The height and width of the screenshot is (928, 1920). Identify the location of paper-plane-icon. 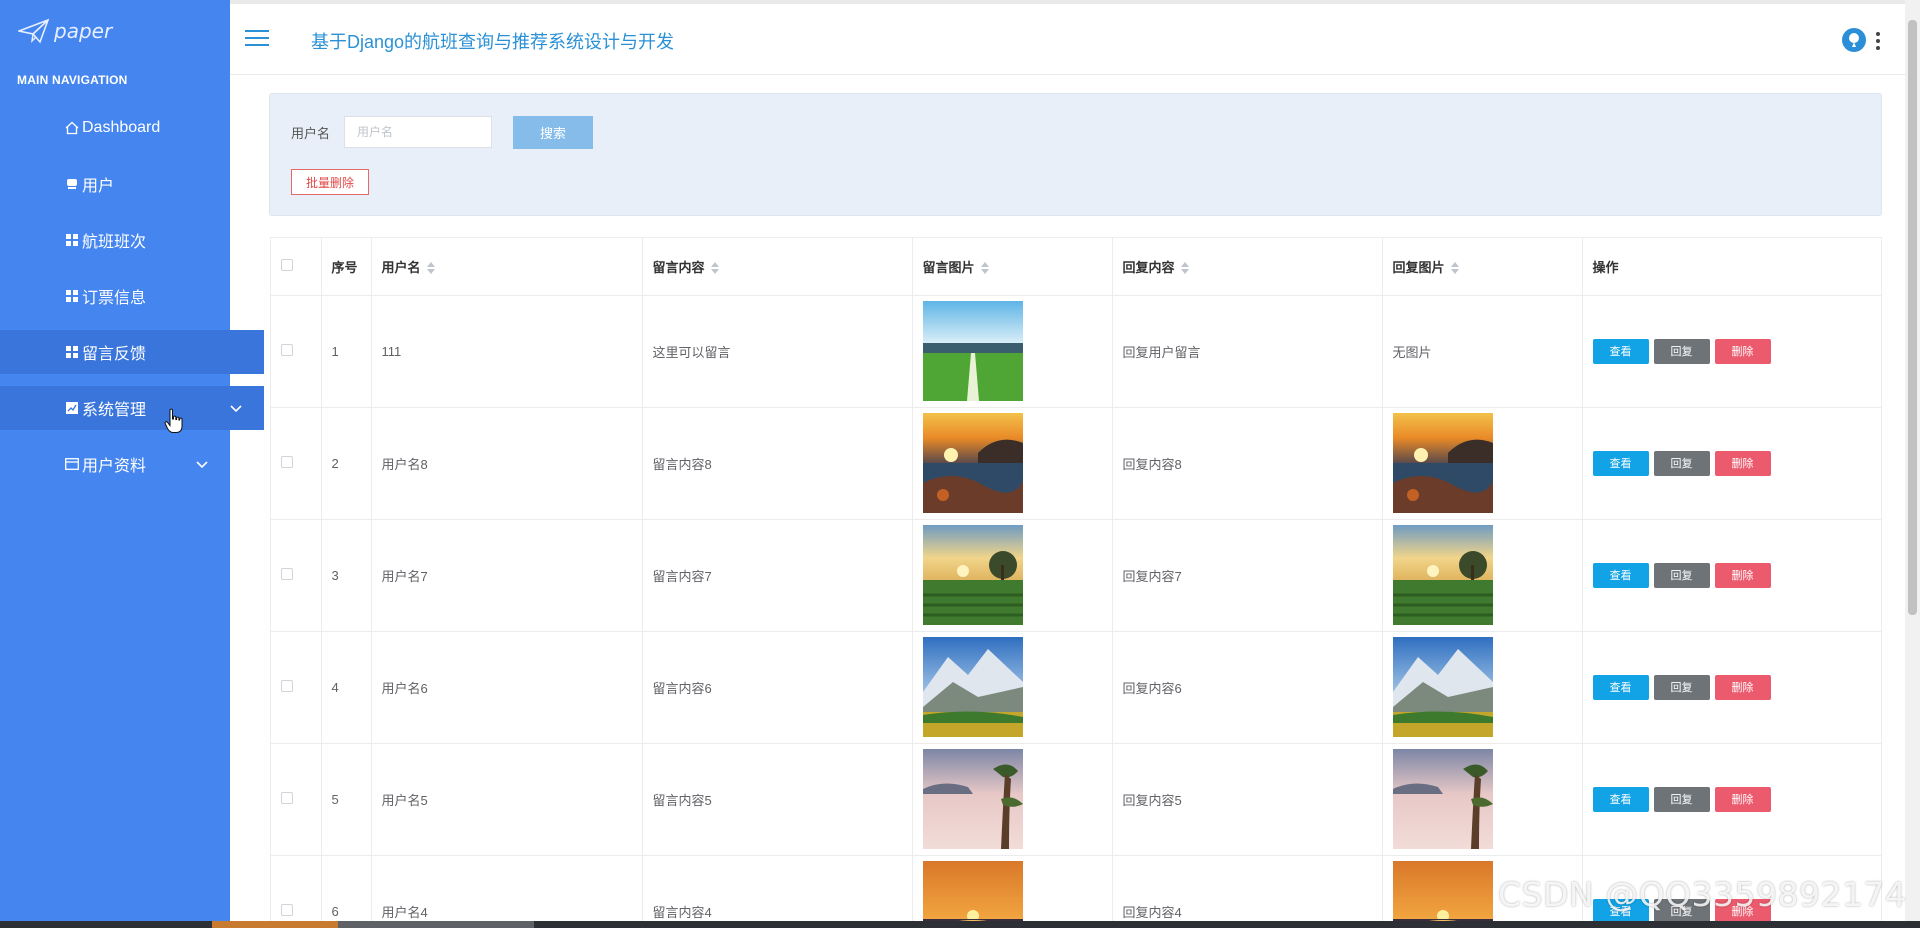
(34, 31).